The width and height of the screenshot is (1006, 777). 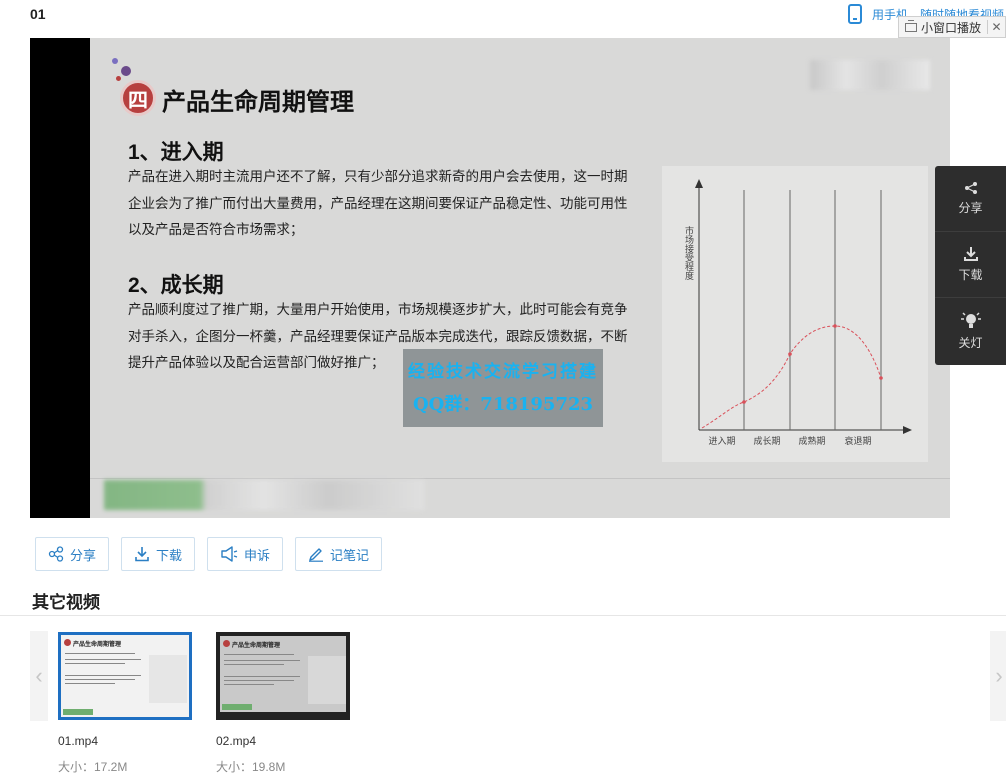 I want to click on other-videos-heading: 其它视频, so click(x=66, y=602).